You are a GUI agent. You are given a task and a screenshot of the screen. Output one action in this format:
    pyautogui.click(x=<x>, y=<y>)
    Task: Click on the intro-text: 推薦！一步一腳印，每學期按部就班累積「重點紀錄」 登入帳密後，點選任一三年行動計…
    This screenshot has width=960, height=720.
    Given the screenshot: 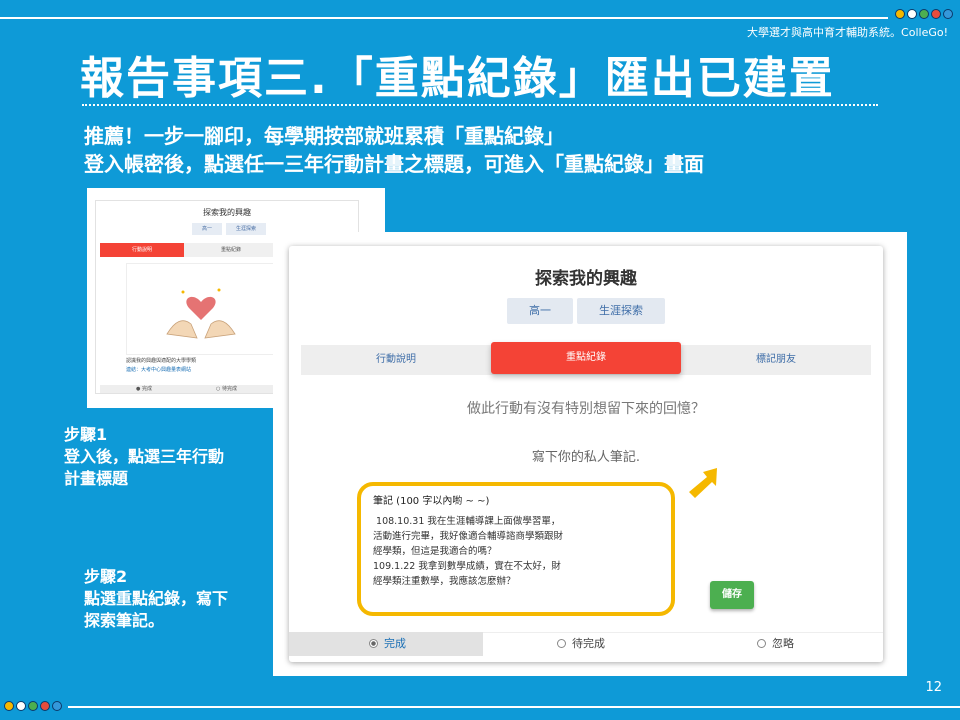 What is the action you would take?
    pyautogui.click(x=394, y=150)
    